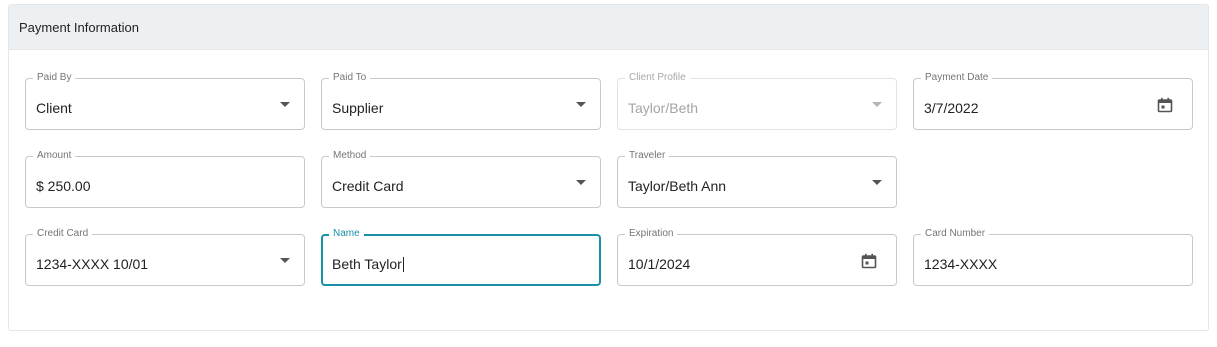 This screenshot has width=1217, height=347. Describe the element at coordinates (54, 156) in the screenshot. I see `amount-label: Amount` at that location.